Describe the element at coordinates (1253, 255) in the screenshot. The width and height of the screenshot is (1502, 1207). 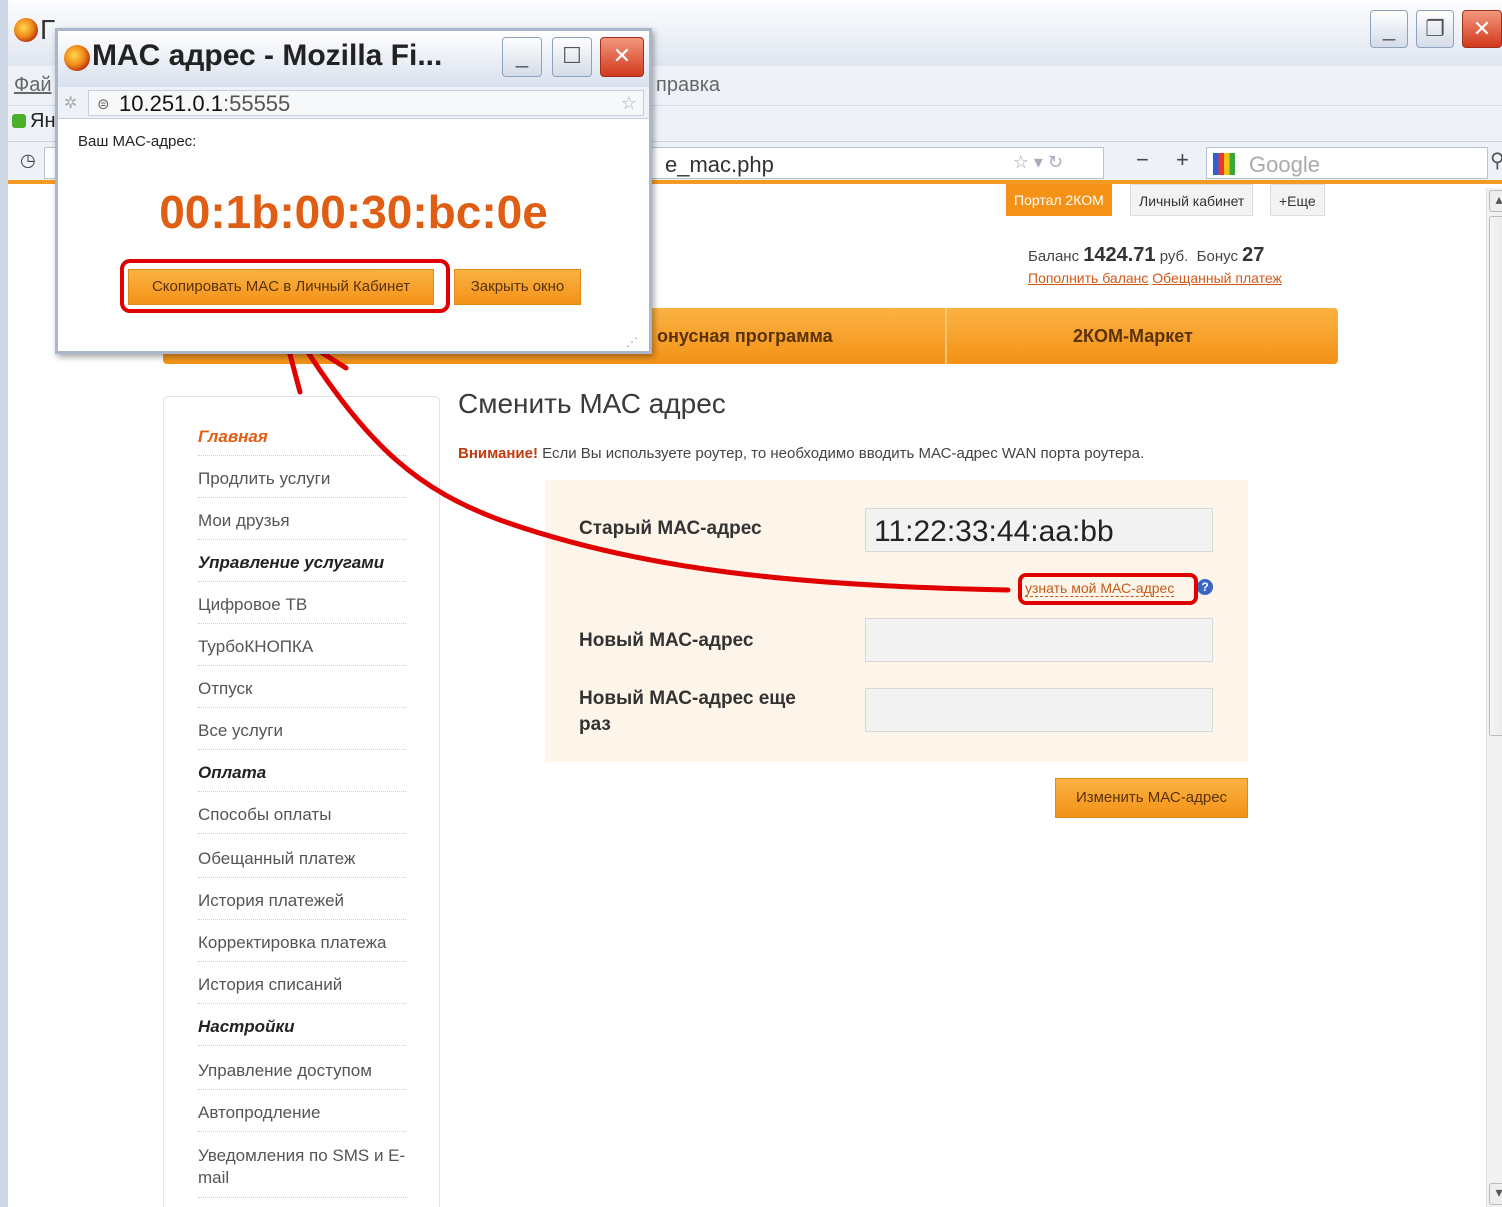
I see `bonus-value: 27` at that location.